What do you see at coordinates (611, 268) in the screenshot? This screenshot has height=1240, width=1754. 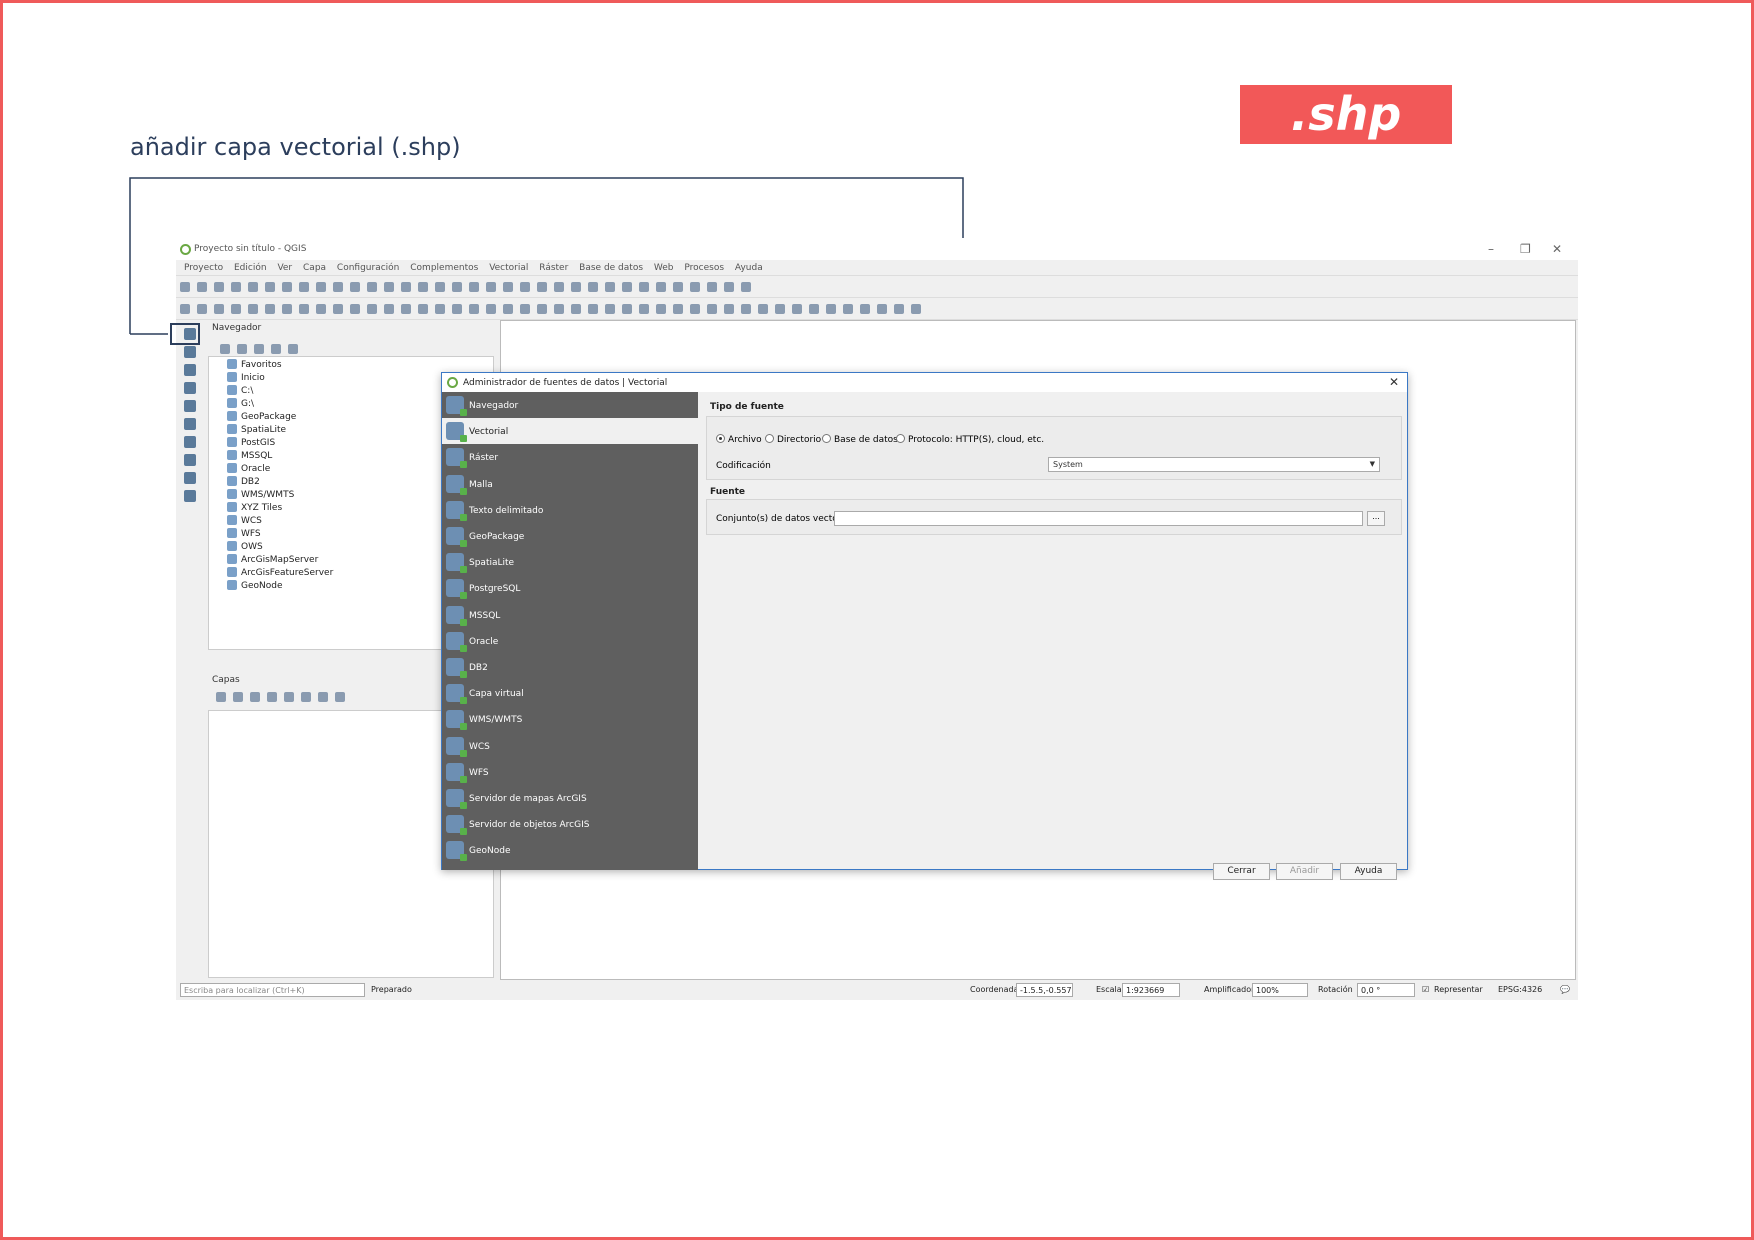 I see `menu-base-datos: Base de datos` at bounding box center [611, 268].